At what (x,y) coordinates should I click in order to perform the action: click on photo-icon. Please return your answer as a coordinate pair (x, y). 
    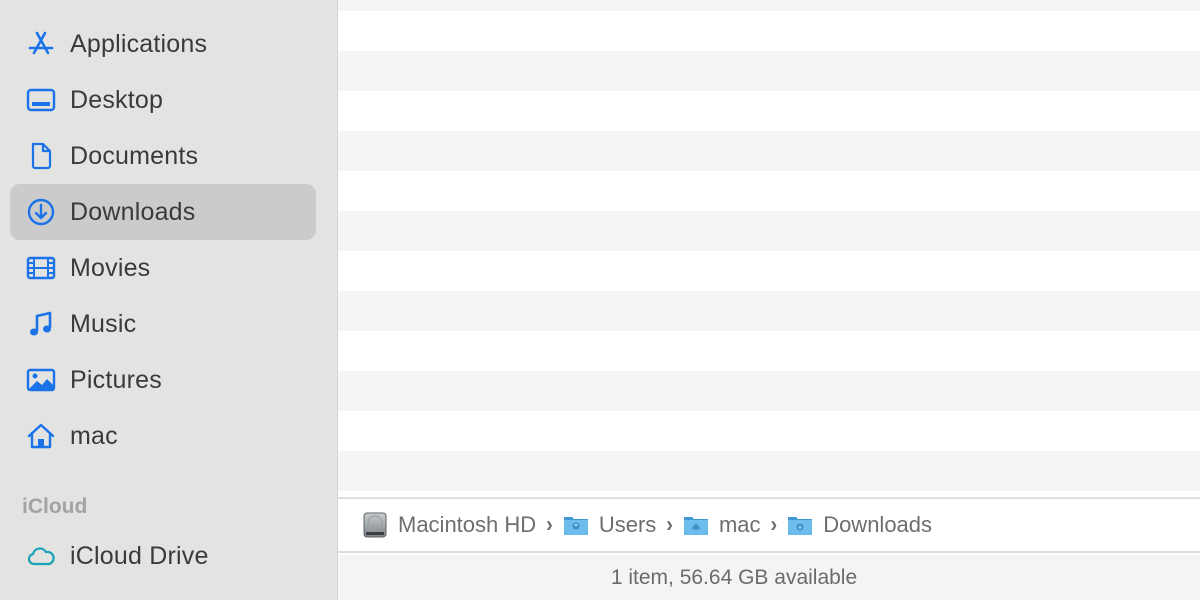
    Looking at the image, I should click on (41, 380).